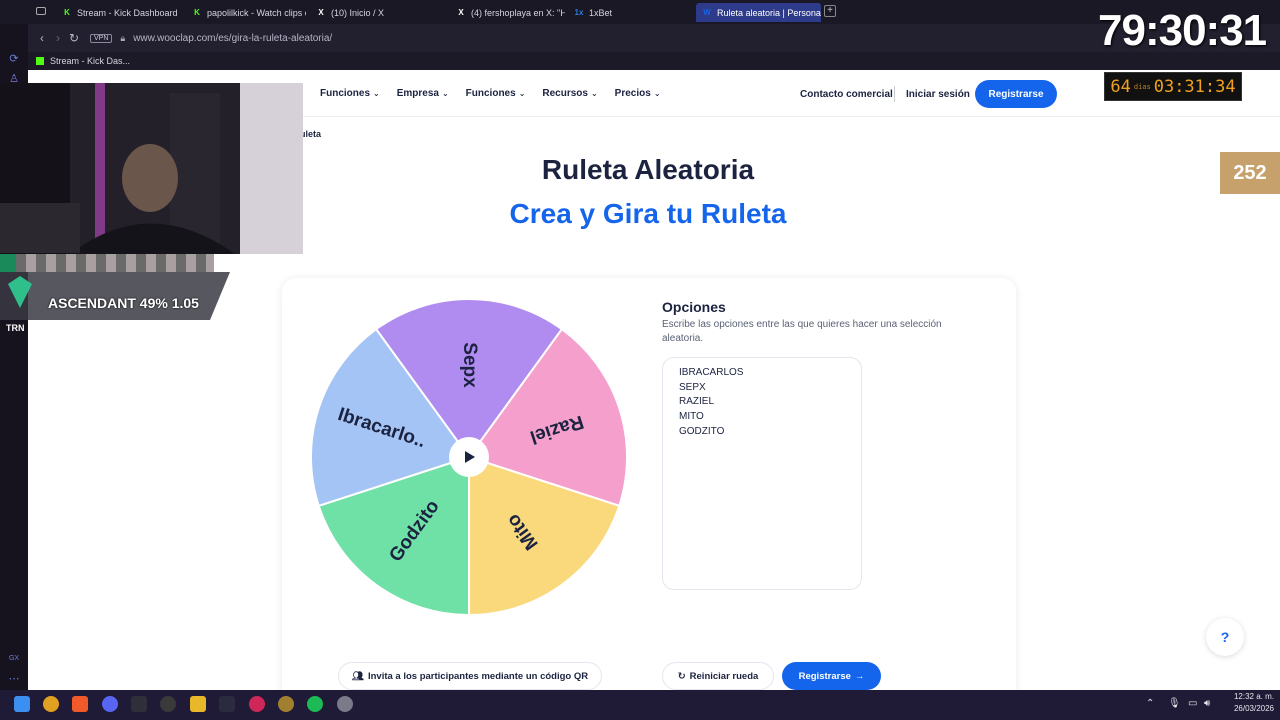 Image resolution: width=1280 pixels, height=720 pixels. Describe the element at coordinates (697, 402) in the screenshot. I see `option-line: RAZIEL` at that location.